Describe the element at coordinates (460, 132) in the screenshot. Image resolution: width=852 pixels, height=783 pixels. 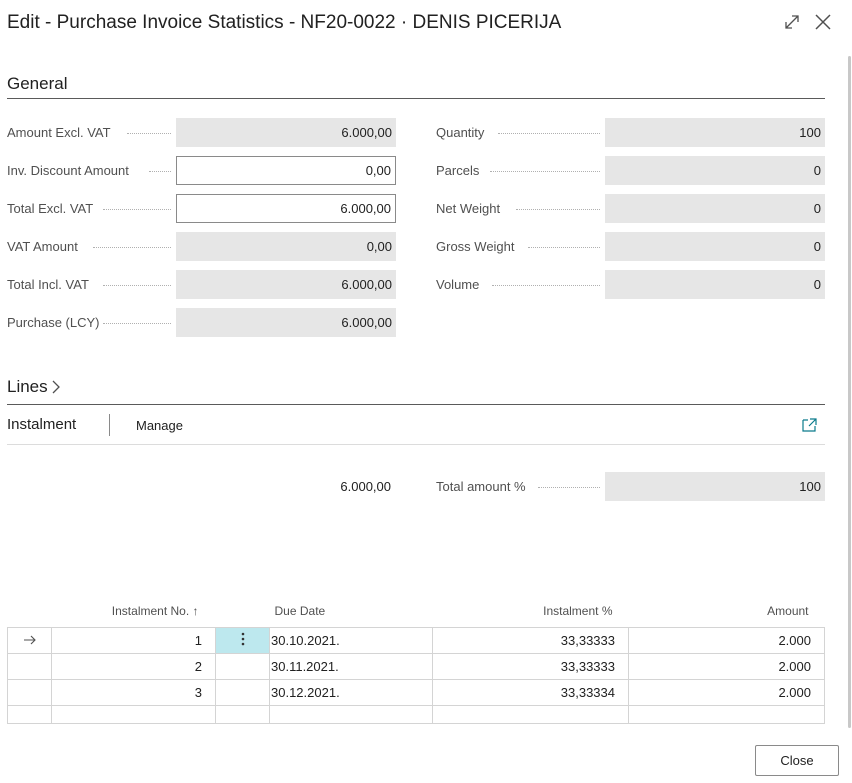
I see `field-label: Quantity` at that location.